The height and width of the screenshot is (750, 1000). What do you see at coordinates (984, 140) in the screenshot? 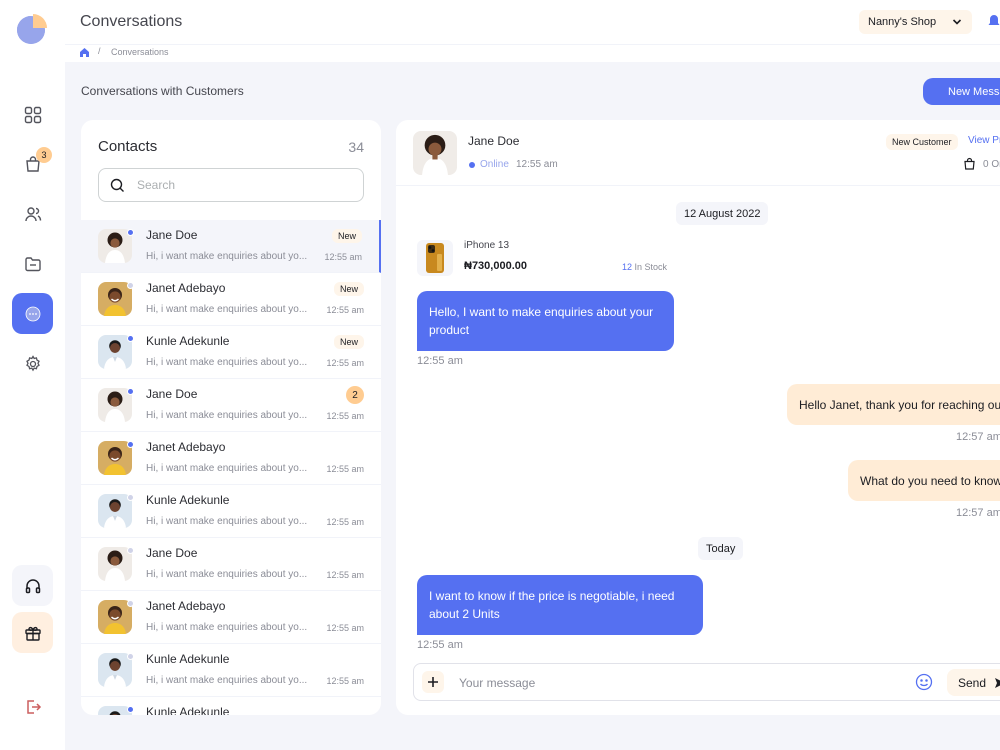
I see `view-profile-link: View Profile` at bounding box center [984, 140].